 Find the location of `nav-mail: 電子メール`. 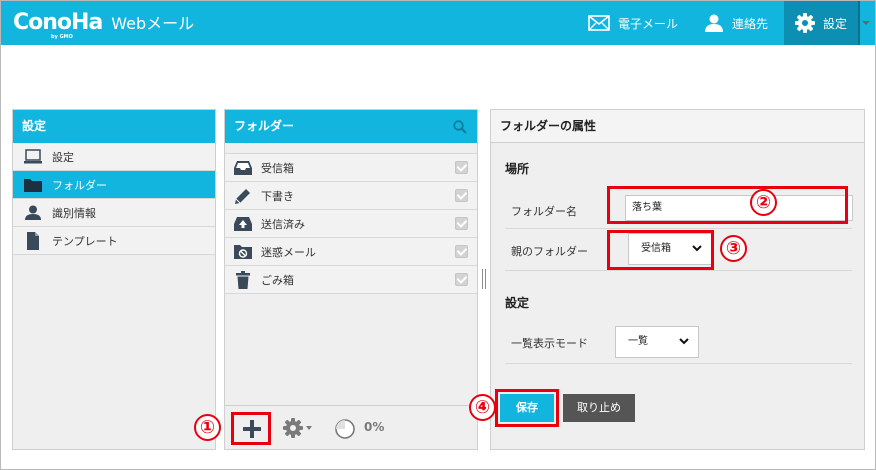

nav-mail: 電子メール is located at coordinates (633, 23).